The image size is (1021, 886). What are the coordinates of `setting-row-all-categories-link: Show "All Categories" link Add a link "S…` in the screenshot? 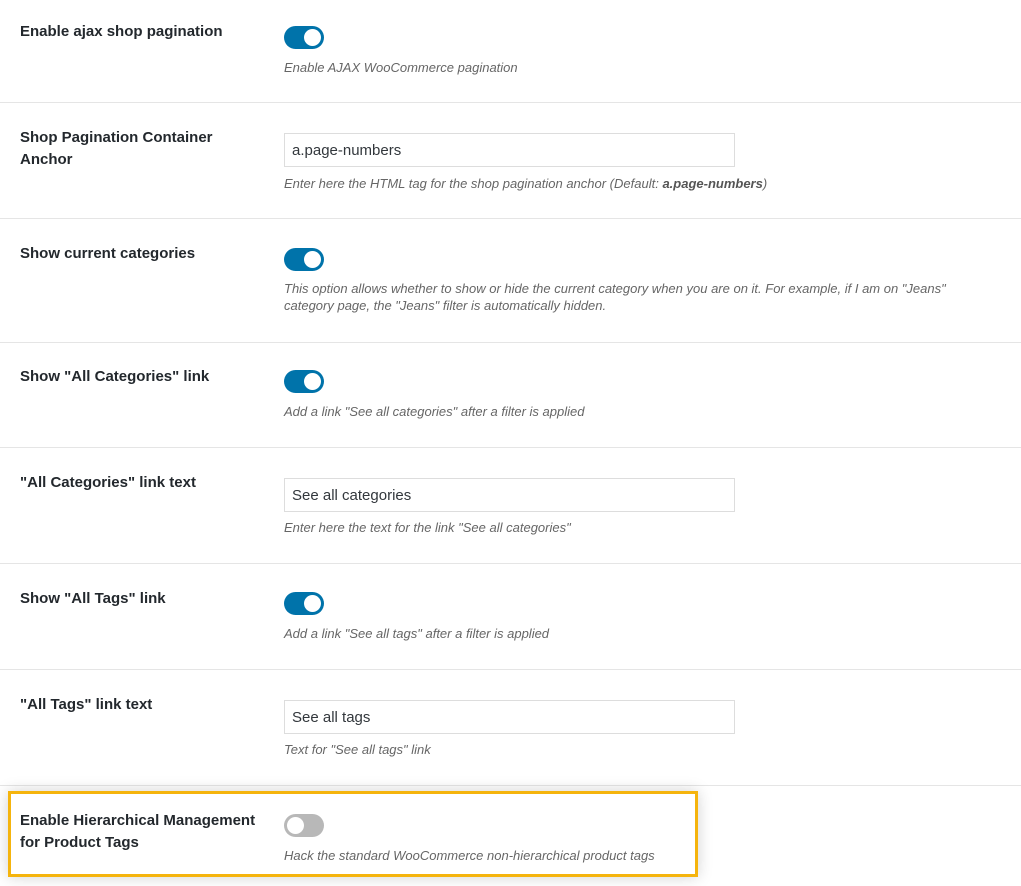 It's located at (510, 395).